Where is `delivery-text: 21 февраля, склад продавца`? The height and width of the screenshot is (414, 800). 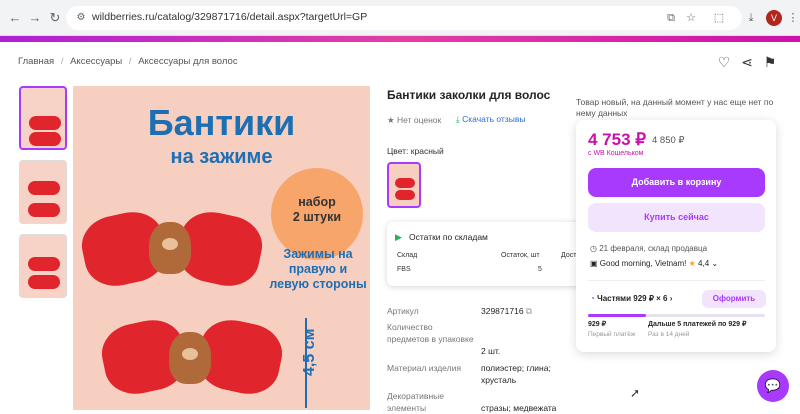
delivery-text: 21 февраля, склад продавца is located at coordinates (653, 248).